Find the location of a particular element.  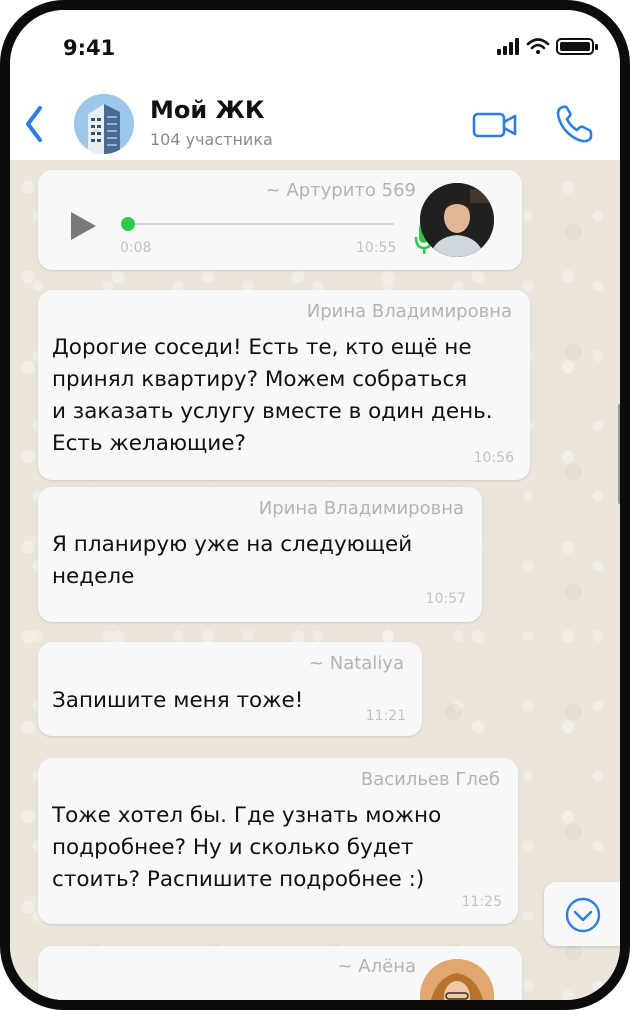

message-line: Тоже хотел бы. Где узнать можно is located at coordinates (247, 815).